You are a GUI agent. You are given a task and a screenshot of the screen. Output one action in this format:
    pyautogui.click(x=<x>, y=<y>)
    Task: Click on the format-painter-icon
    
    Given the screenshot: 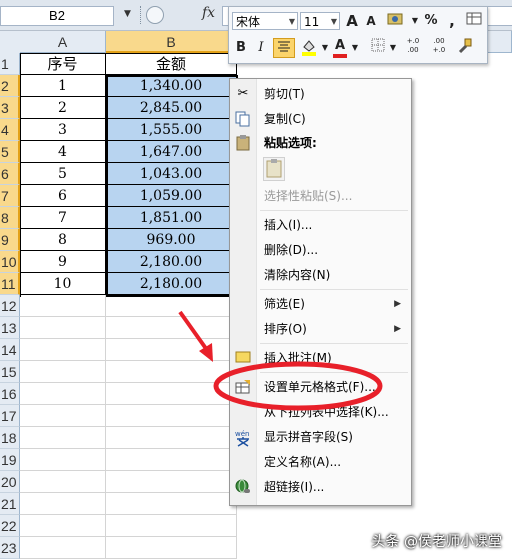 What is the action you would take?
    pyautogui.click(x=474, y=21)
    